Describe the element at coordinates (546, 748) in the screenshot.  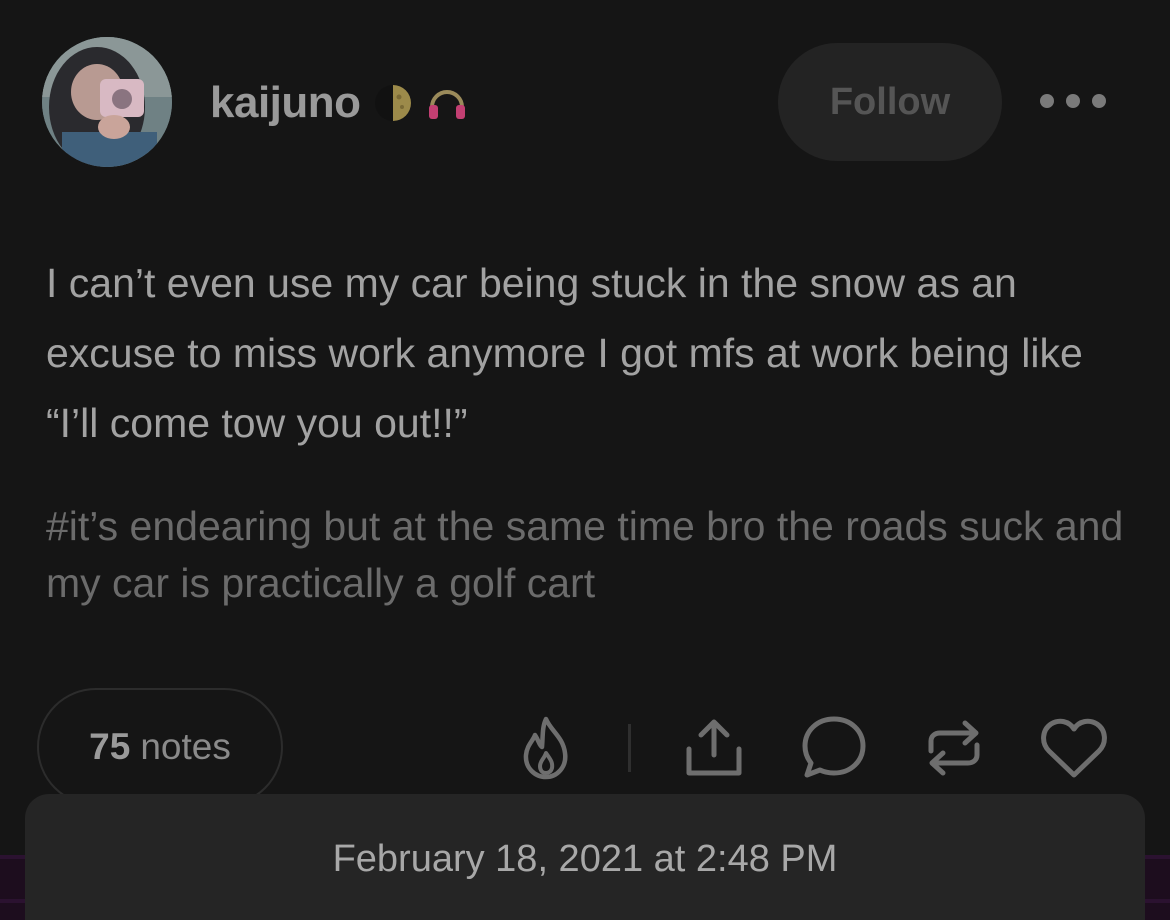
I see `flame-icon` at that location.